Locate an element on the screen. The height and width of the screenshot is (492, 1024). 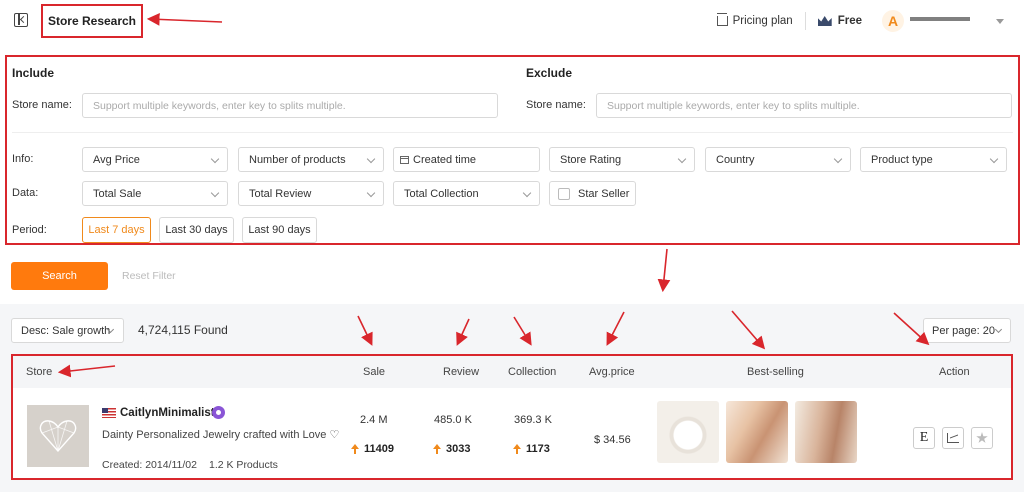
product-type-select: Product type is located at coordinates (933, 159).